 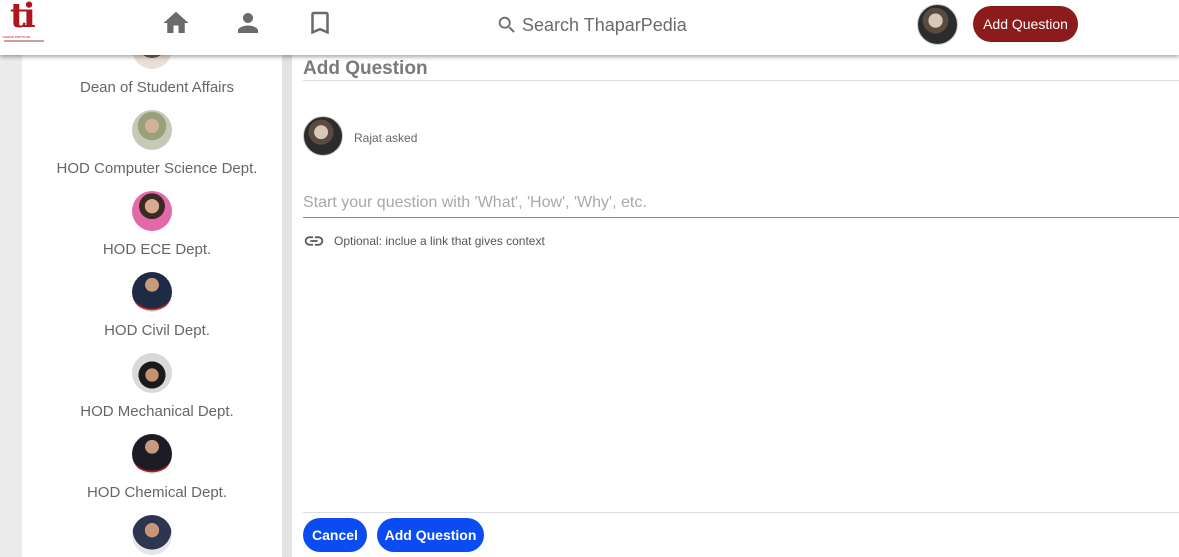 What do you see at coordinates (506, 24) in the screenshot?
I see `search-icon` at bounding box center [506, 24].